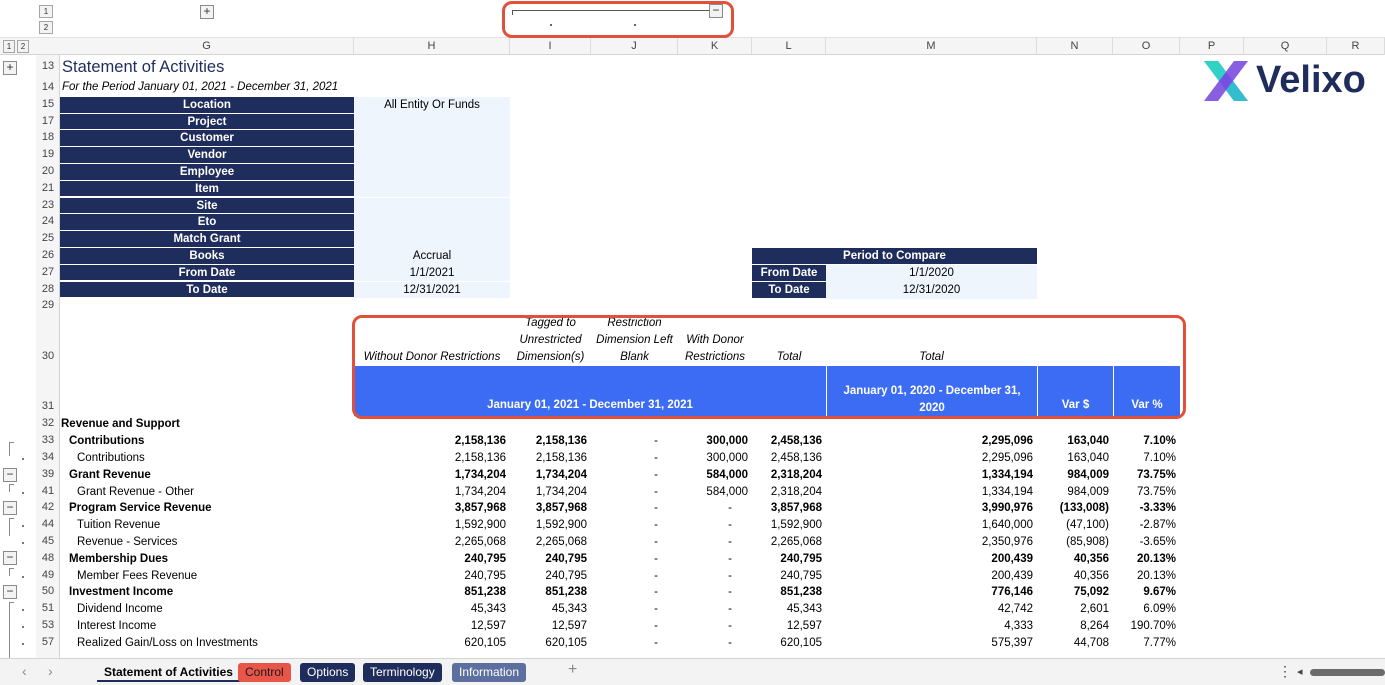 This screenshot has height=685, width=1385. What do you see at coordinates (1347, 672) in the screenshot?
I see `horizontal-scrollbar-thumb` at bounding box center [1347, 672].